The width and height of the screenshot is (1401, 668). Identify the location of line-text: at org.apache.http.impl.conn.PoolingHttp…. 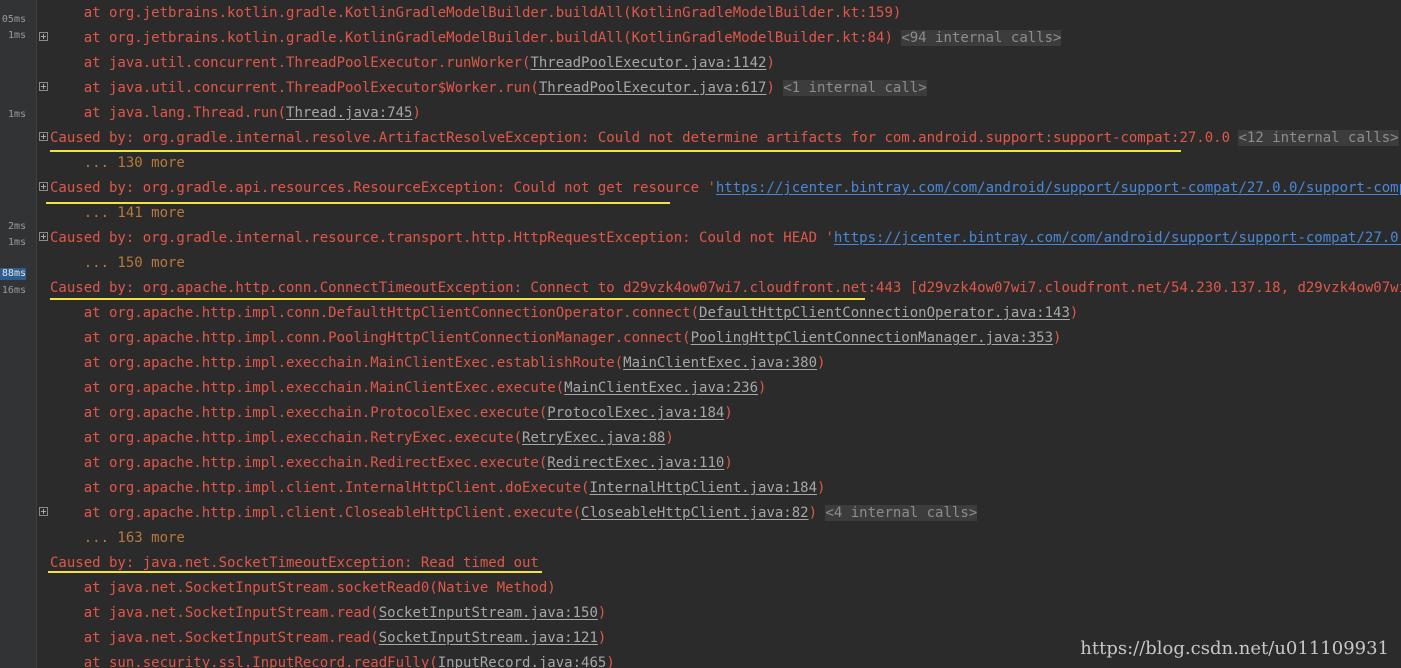
(370, 338).